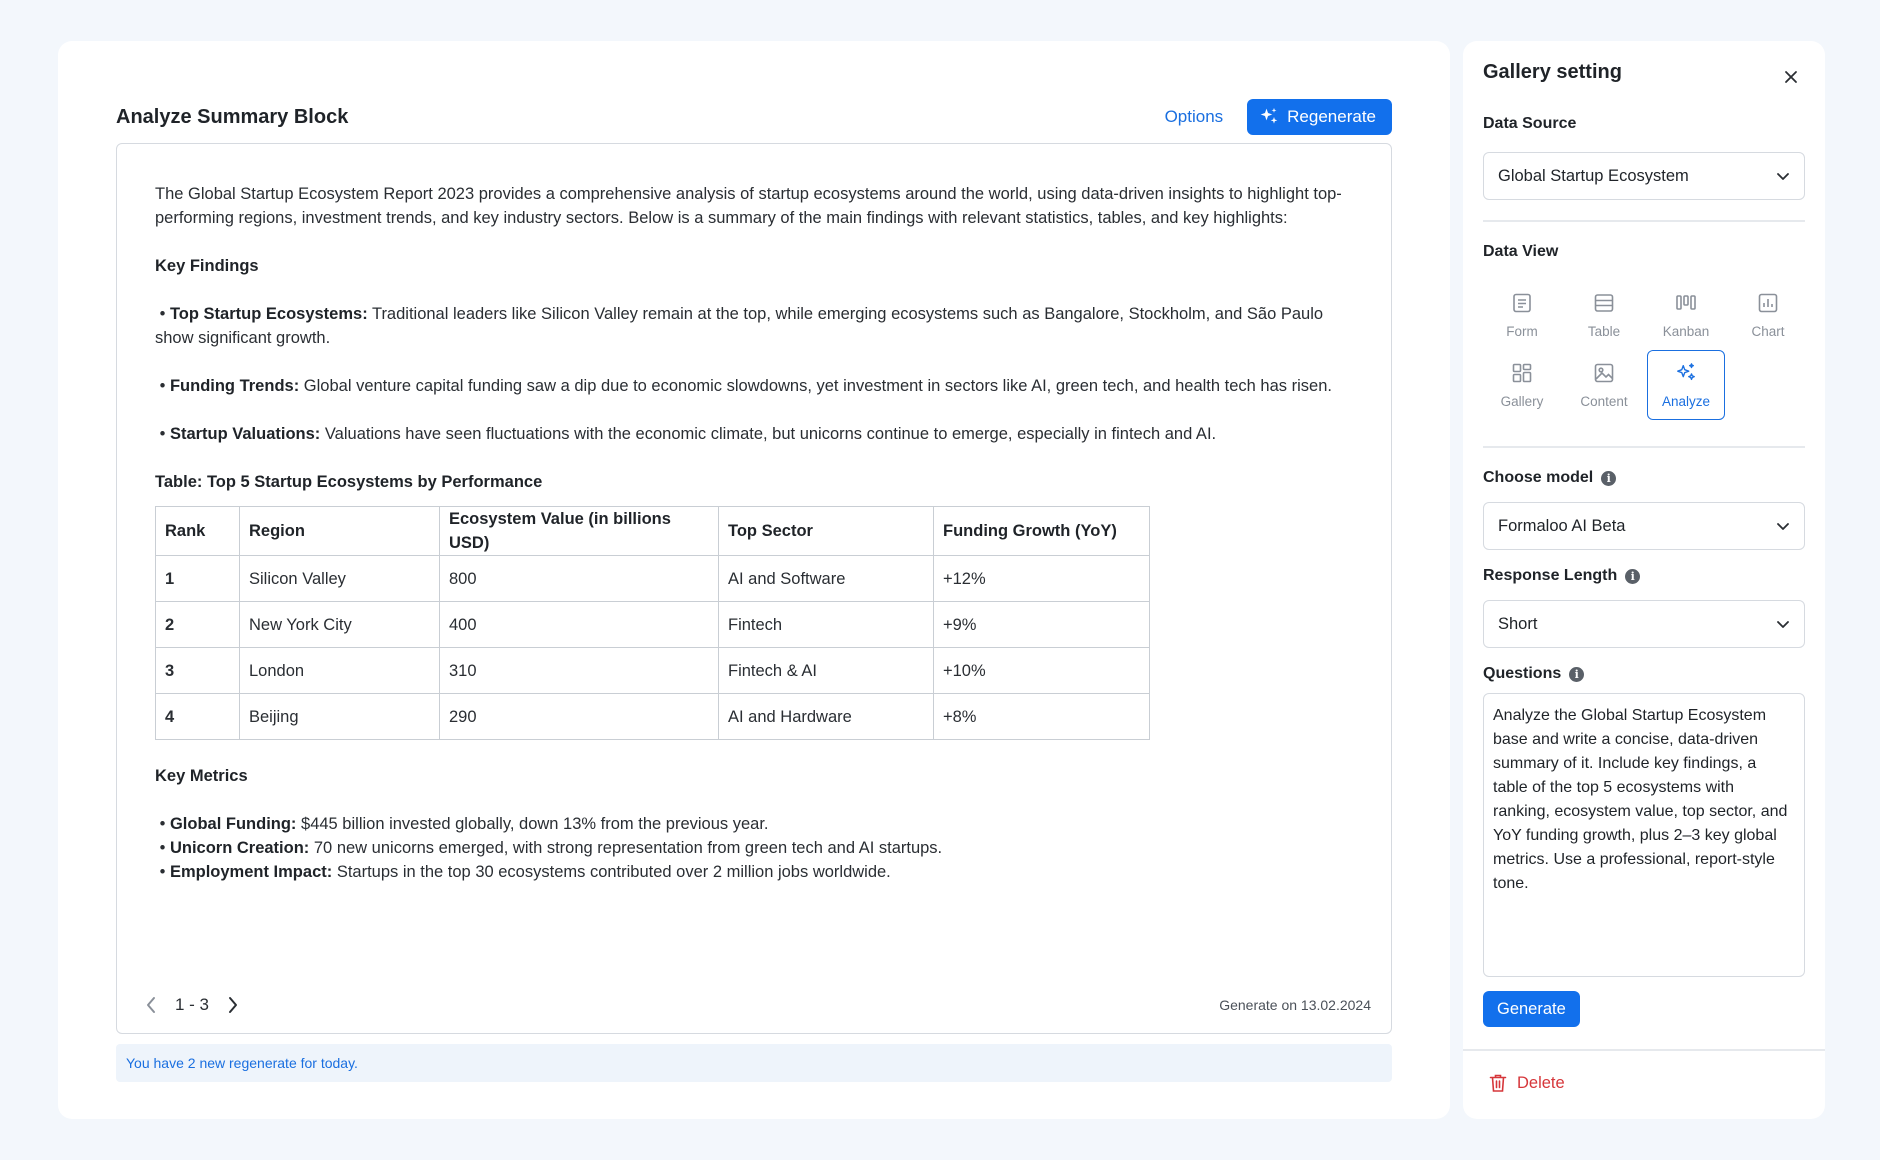  Describe the element at coordinates (1686, 303) in the screenshot. I see `kanban-icon` at that location.